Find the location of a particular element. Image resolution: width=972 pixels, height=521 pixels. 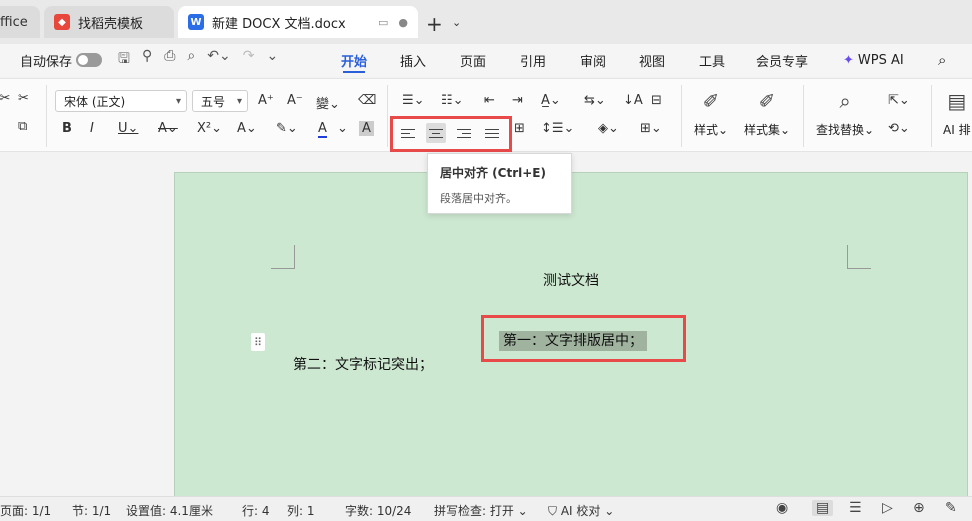

print-icon: ⎙ is located at coordinates (169, 60).